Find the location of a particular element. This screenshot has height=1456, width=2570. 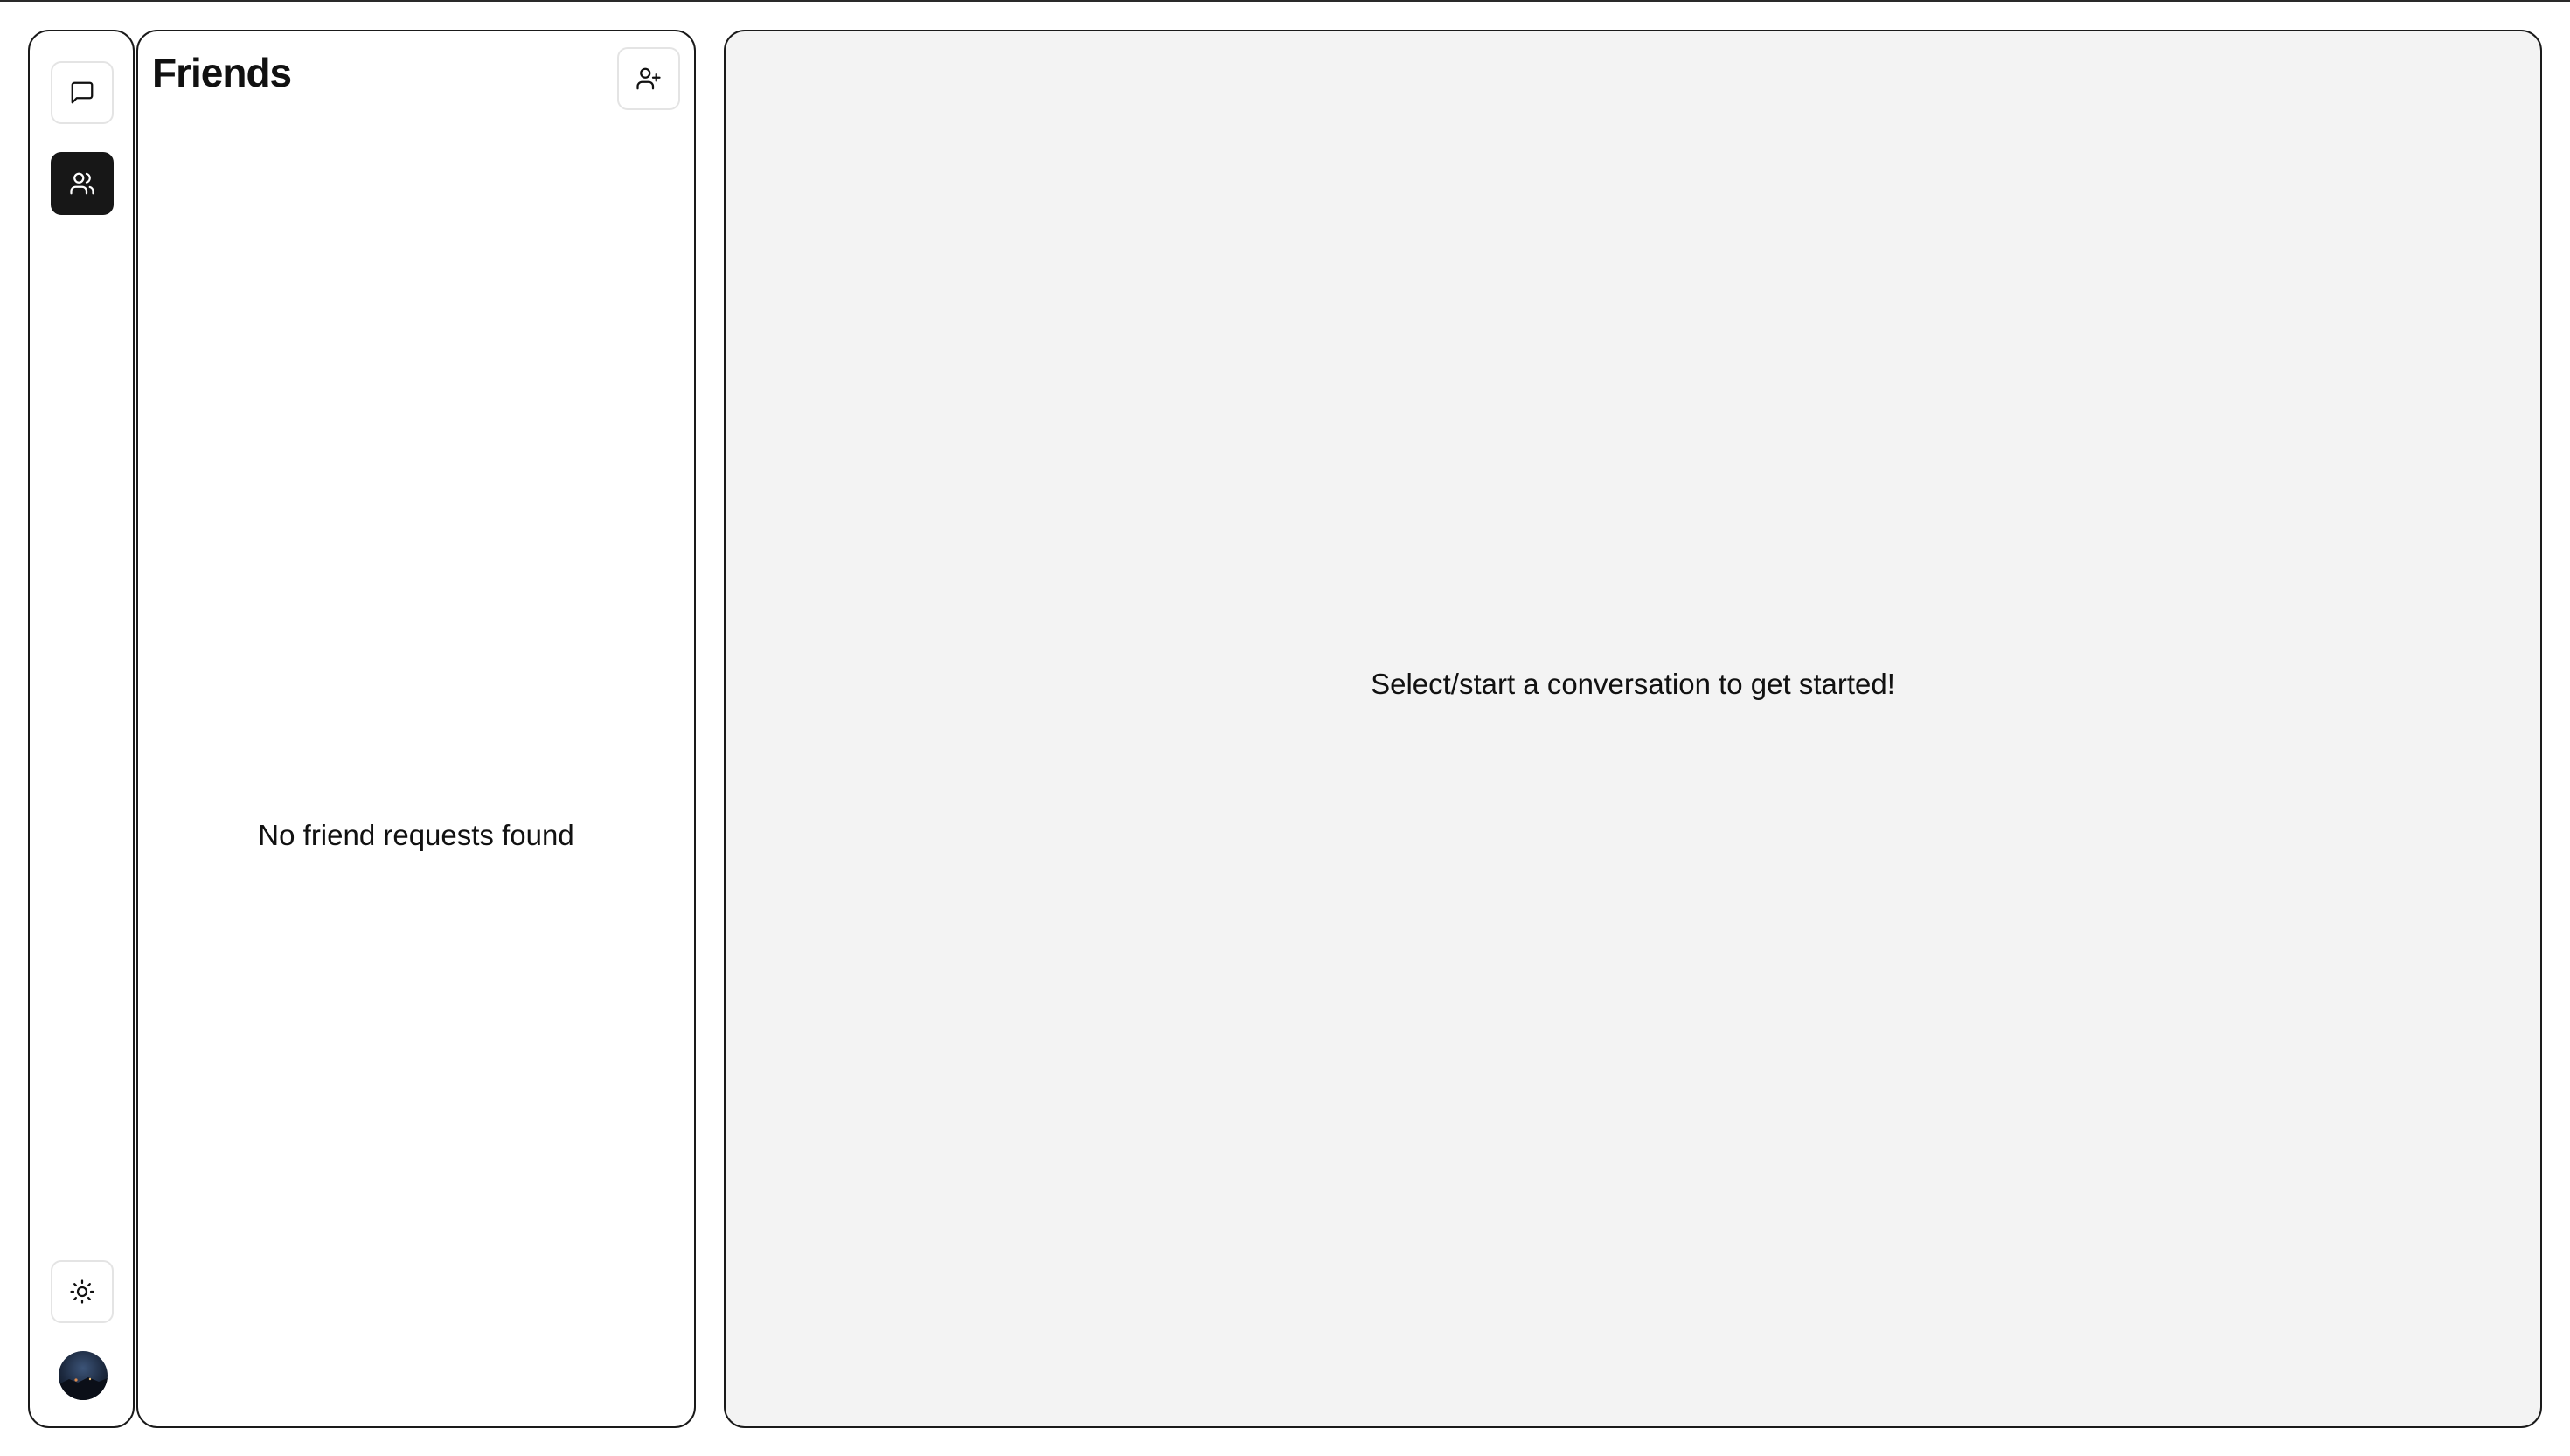

user-plus-icon is located at coordinates (648, 78).